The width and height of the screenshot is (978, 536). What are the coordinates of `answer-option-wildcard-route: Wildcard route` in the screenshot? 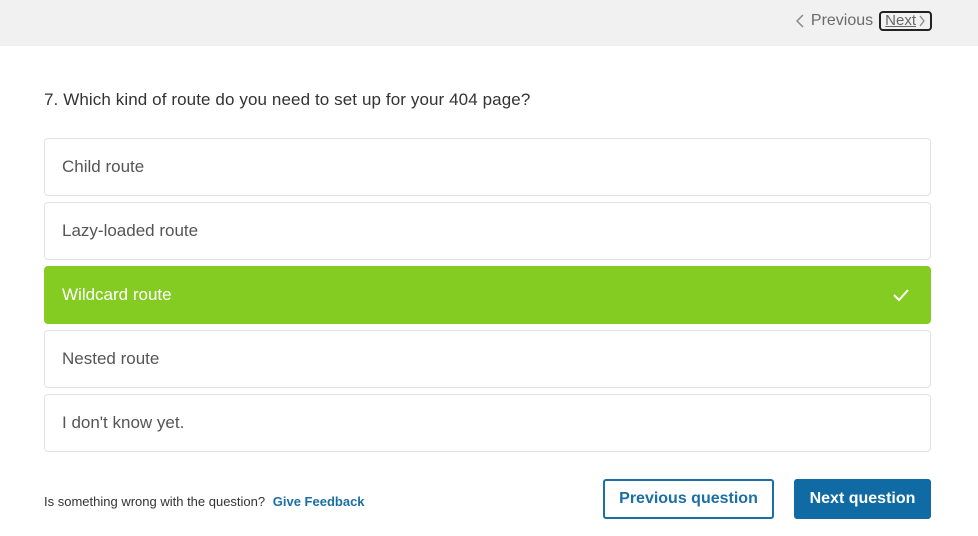 It's located at (487, 295).